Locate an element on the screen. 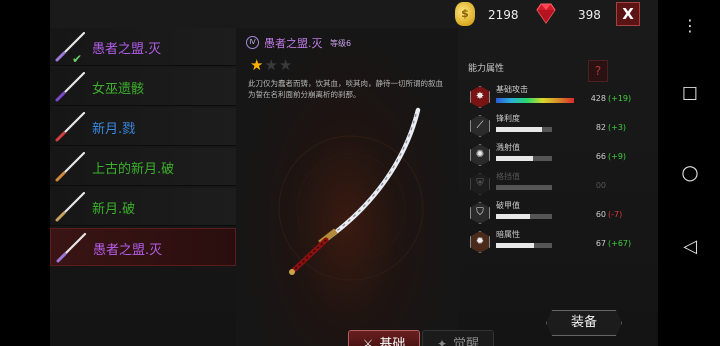  stat-name: 基础攻击 is located at coordinates (512, 89).